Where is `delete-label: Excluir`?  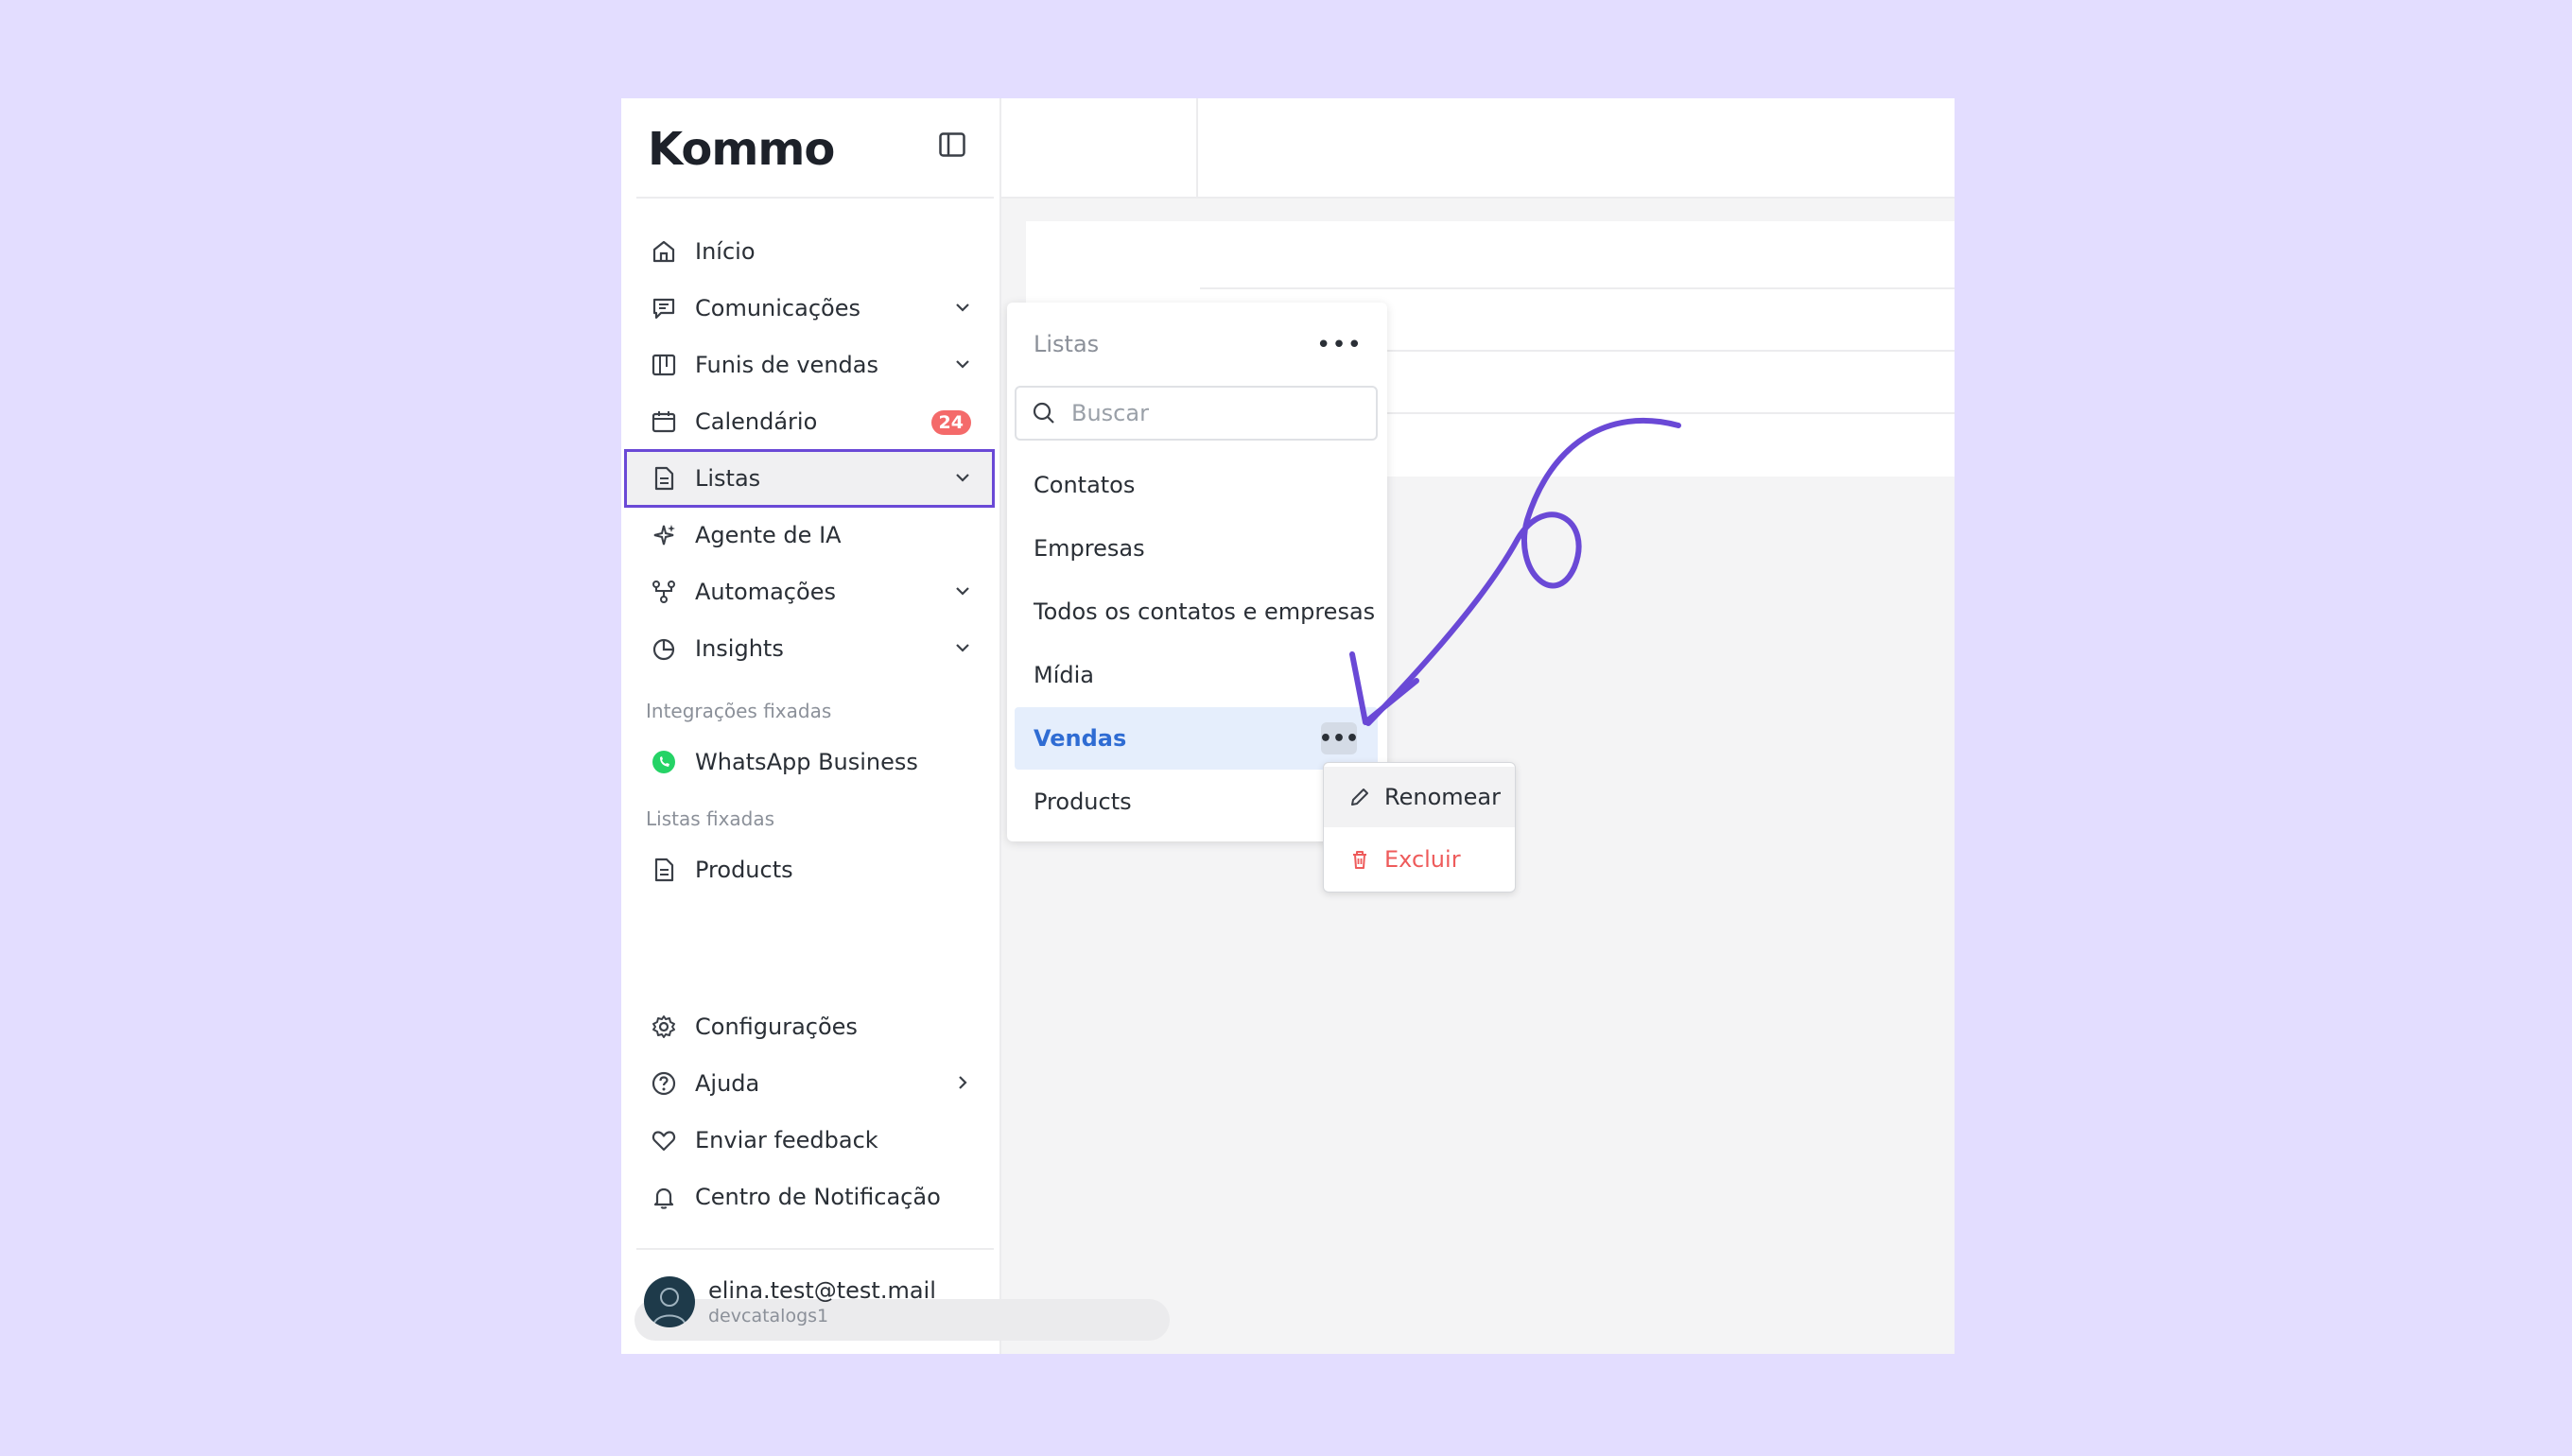 delete-label: Excluir is located at coordinates (1422, 859).